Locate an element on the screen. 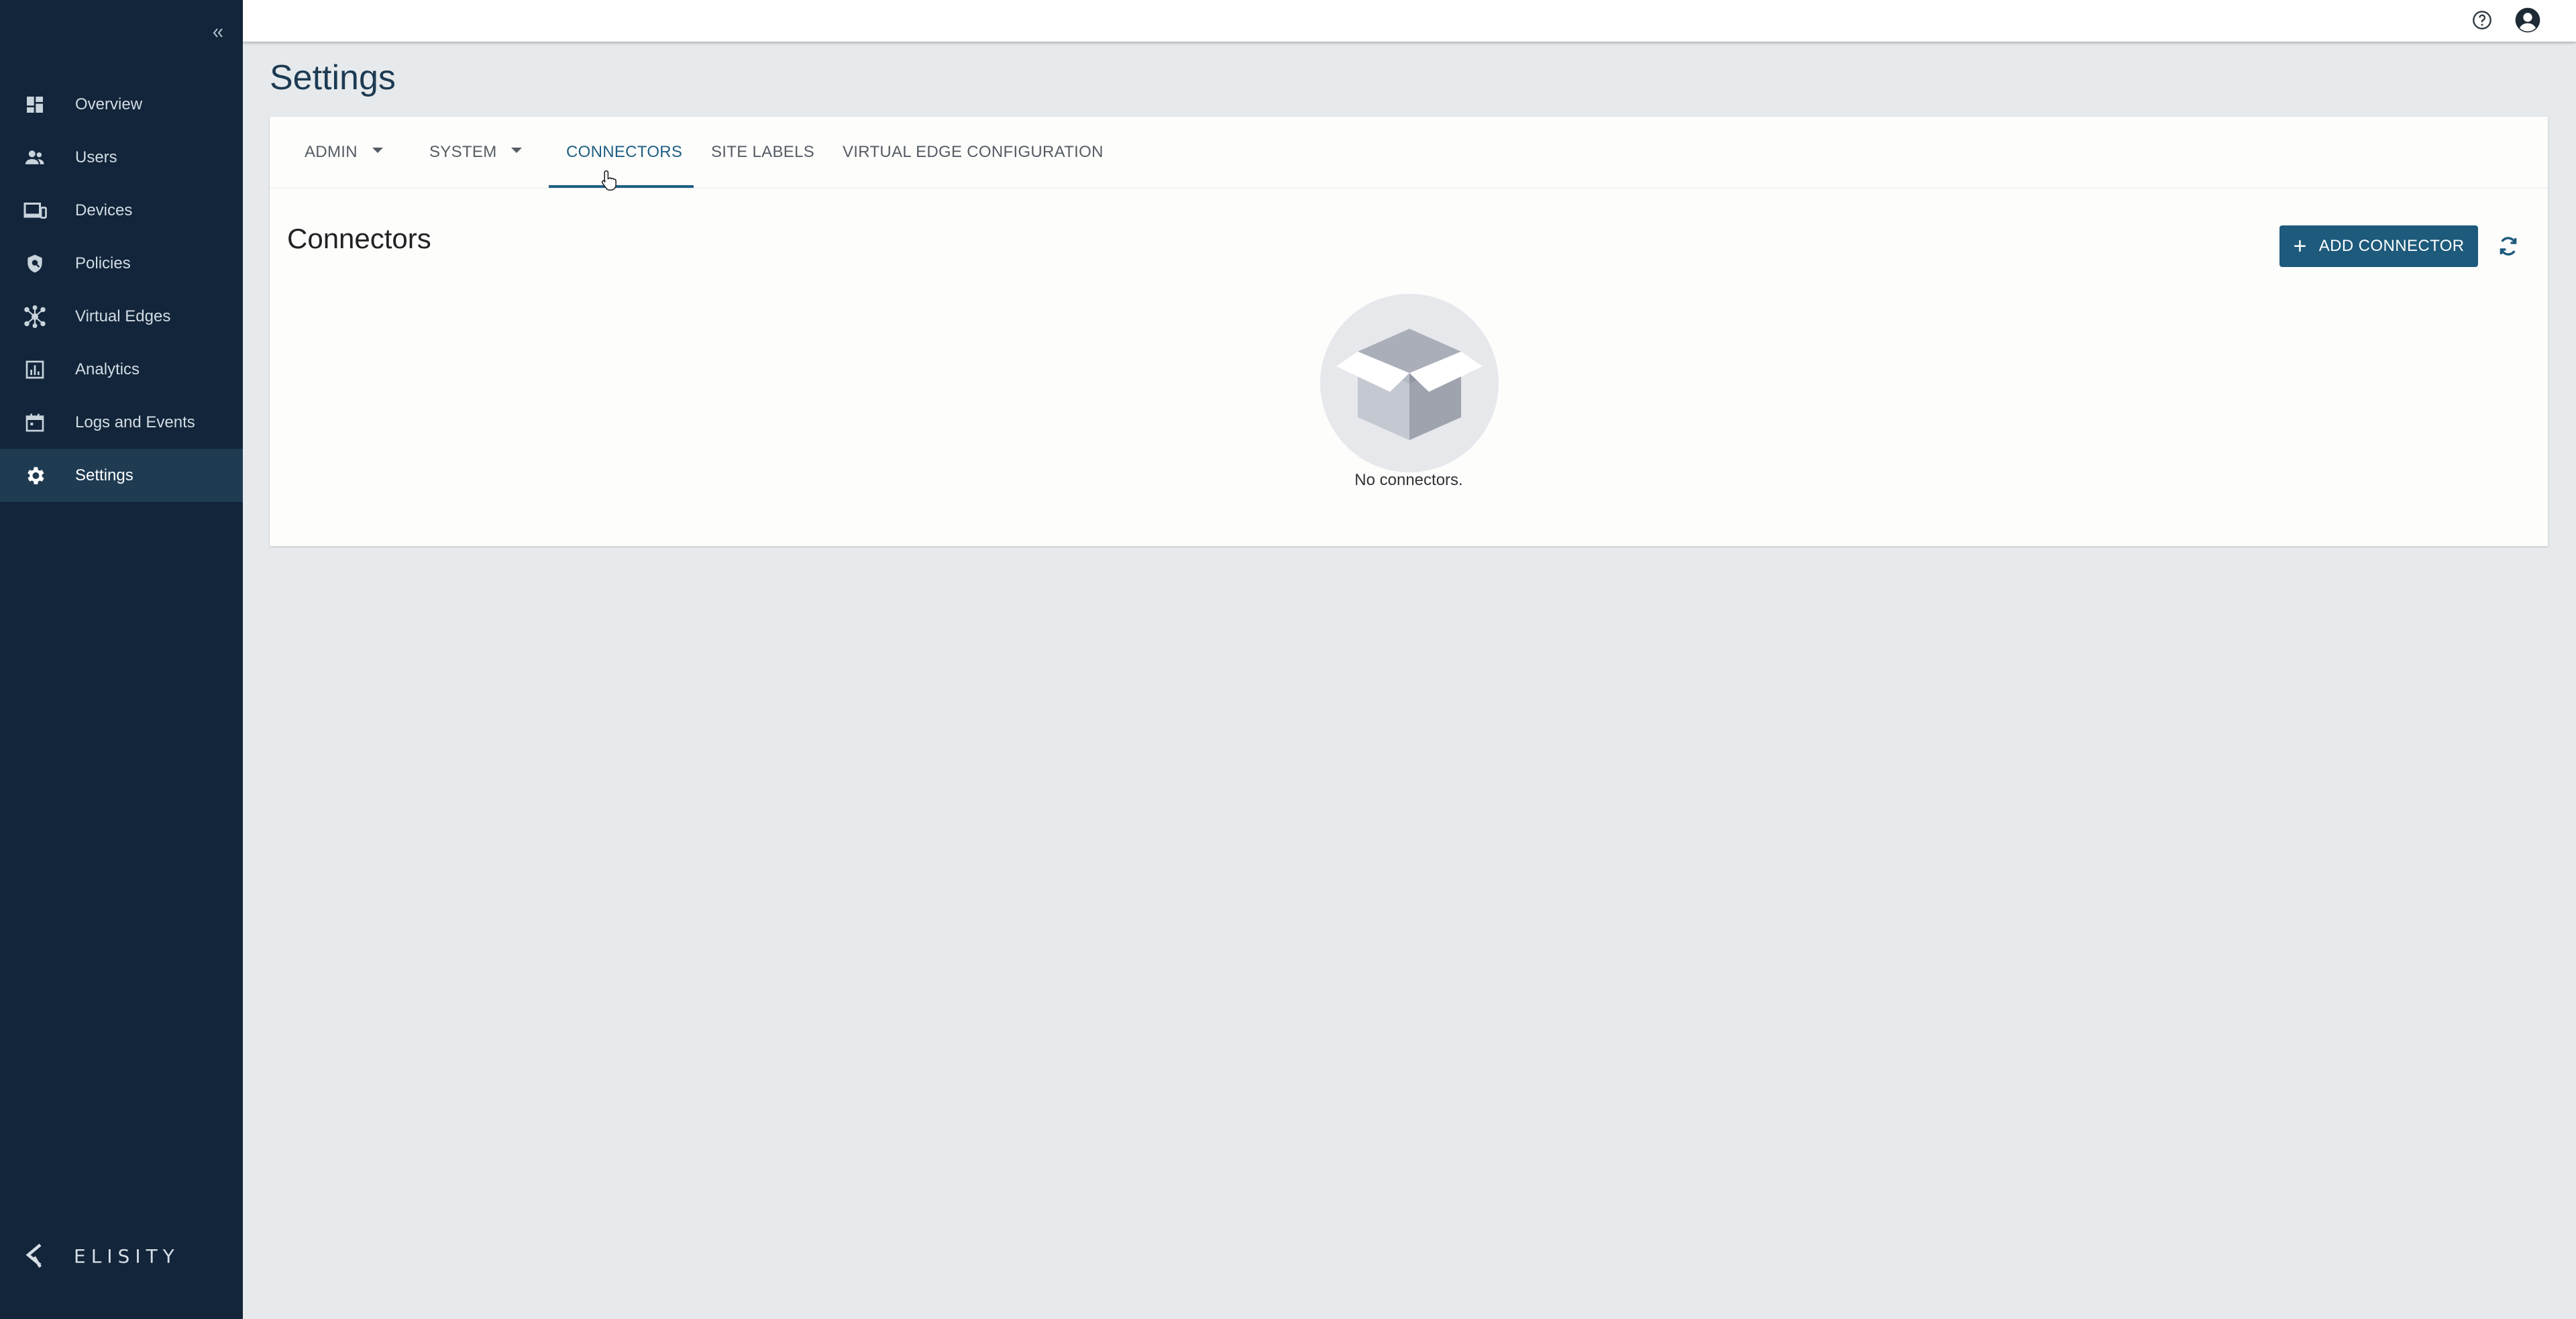 Image resolution: width=2576 pixels, height=1319 pixels. sidebar-item-users: Users is located at coordinates (121, 157).